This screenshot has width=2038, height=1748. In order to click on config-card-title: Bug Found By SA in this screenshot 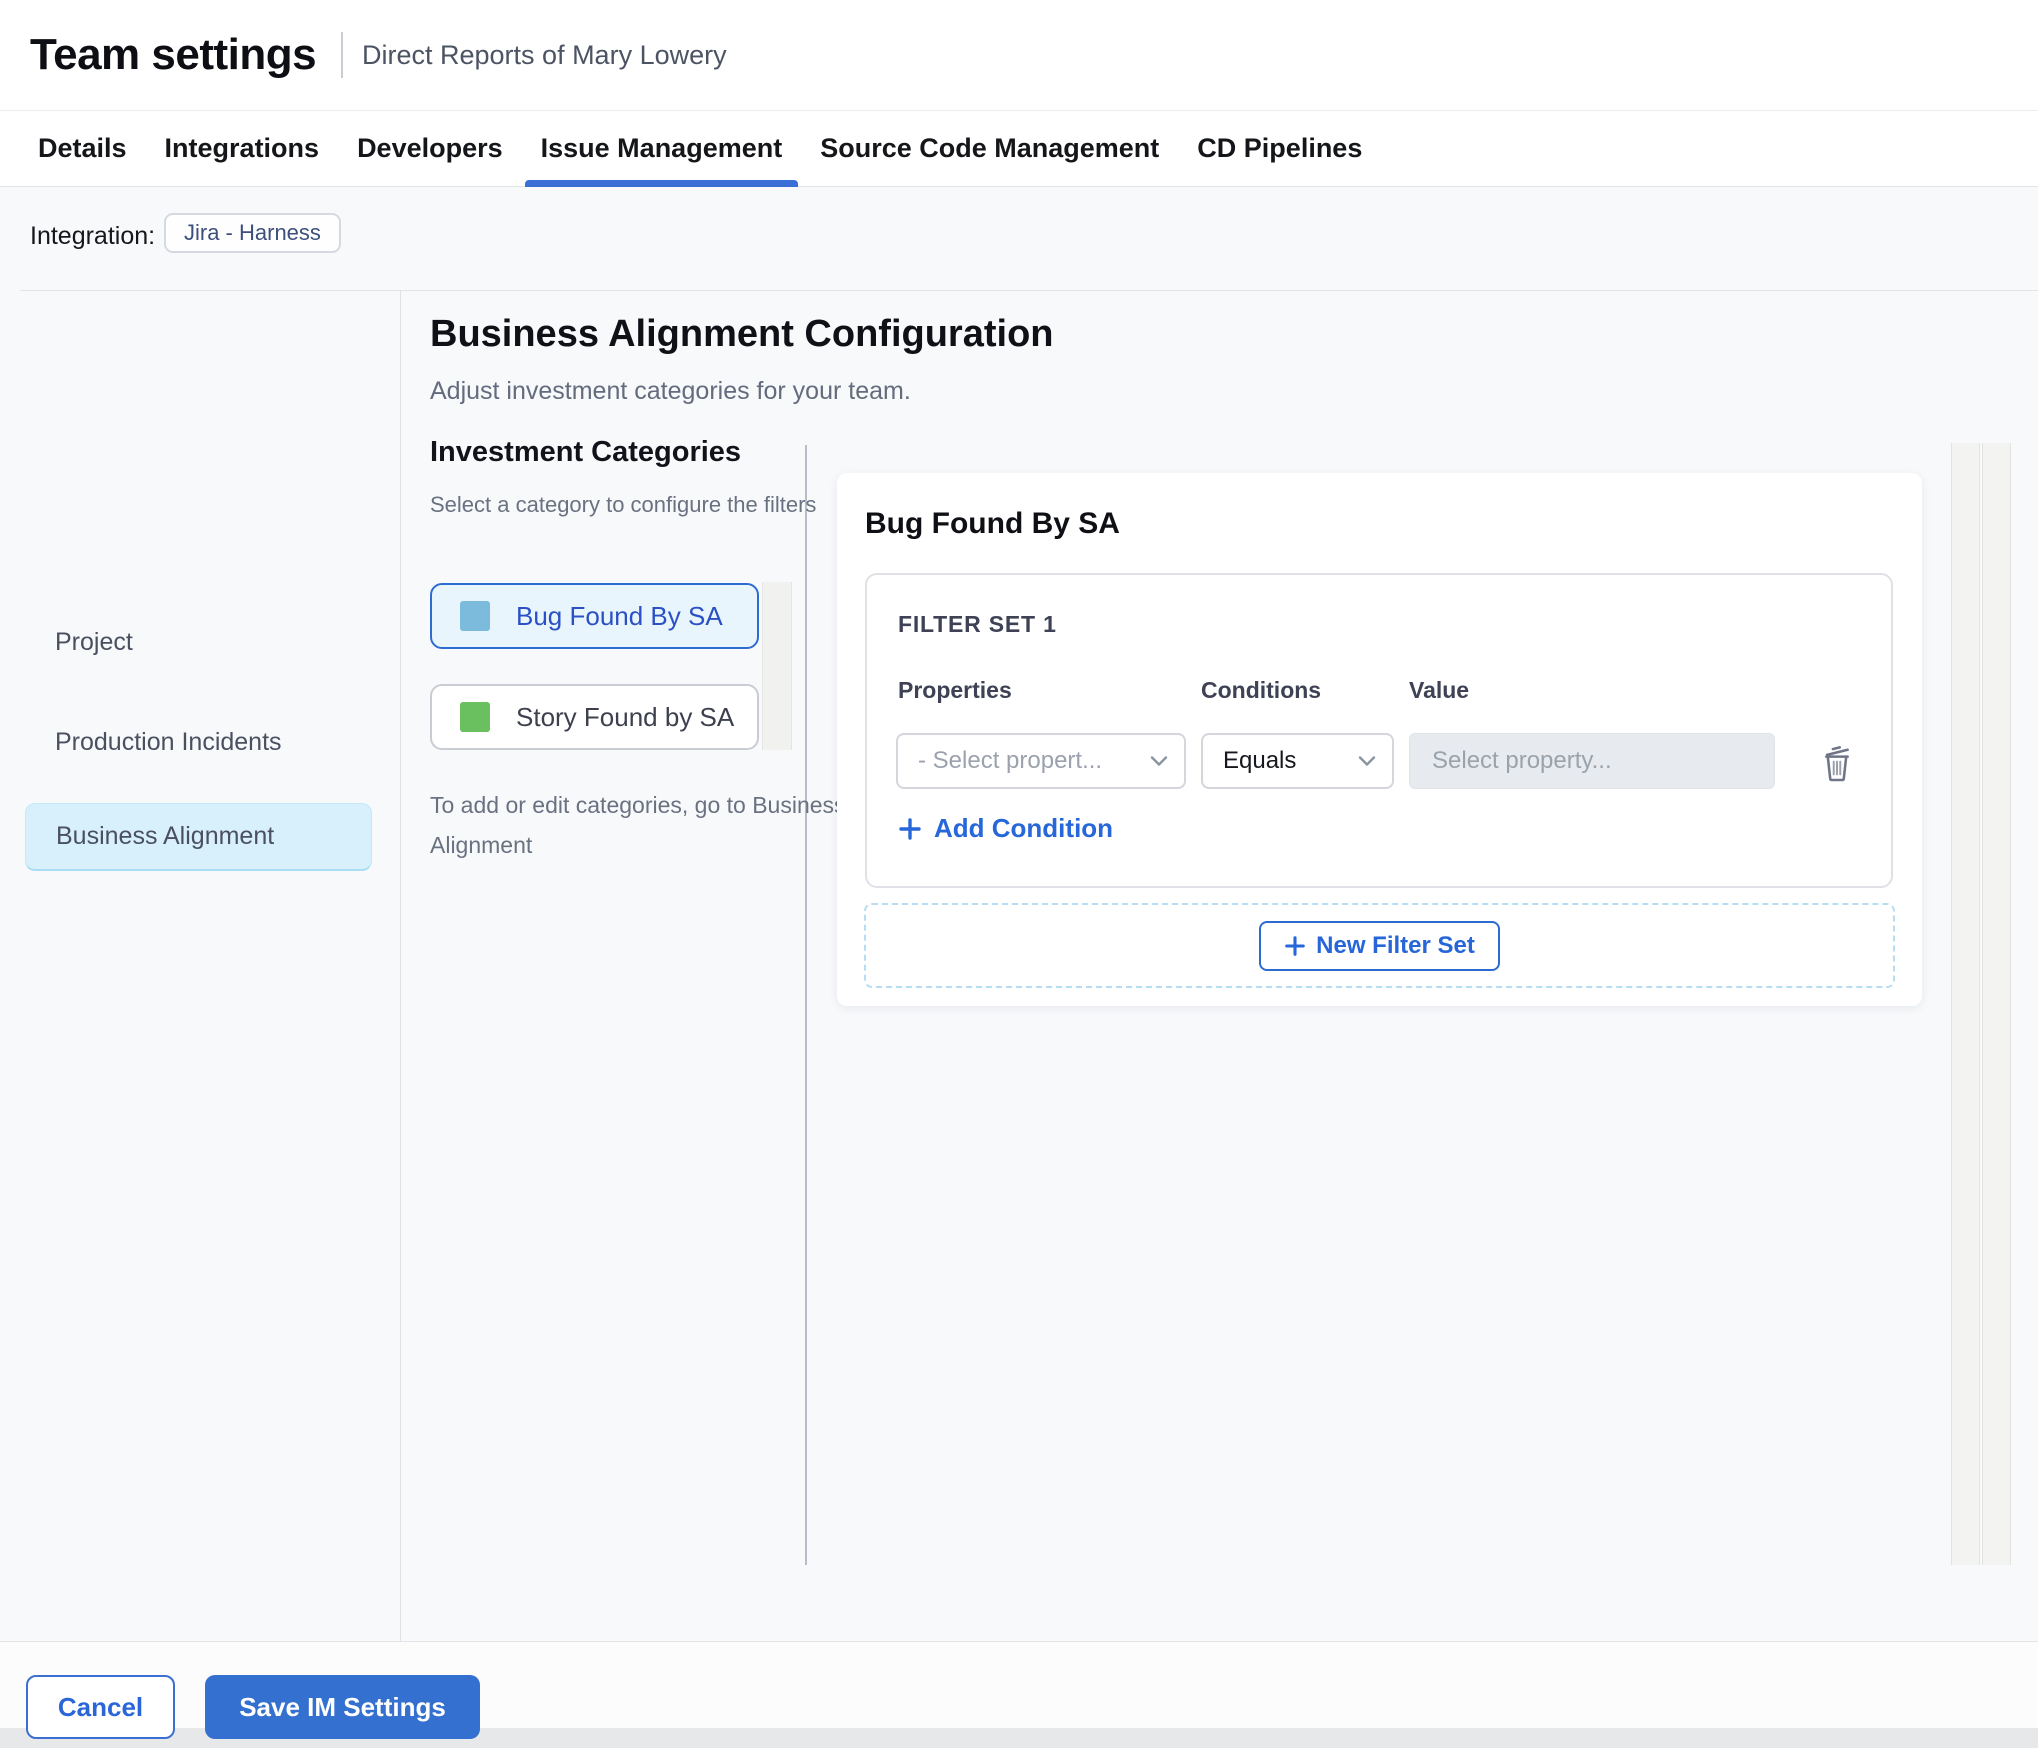, I will do `click(992, 523)`.